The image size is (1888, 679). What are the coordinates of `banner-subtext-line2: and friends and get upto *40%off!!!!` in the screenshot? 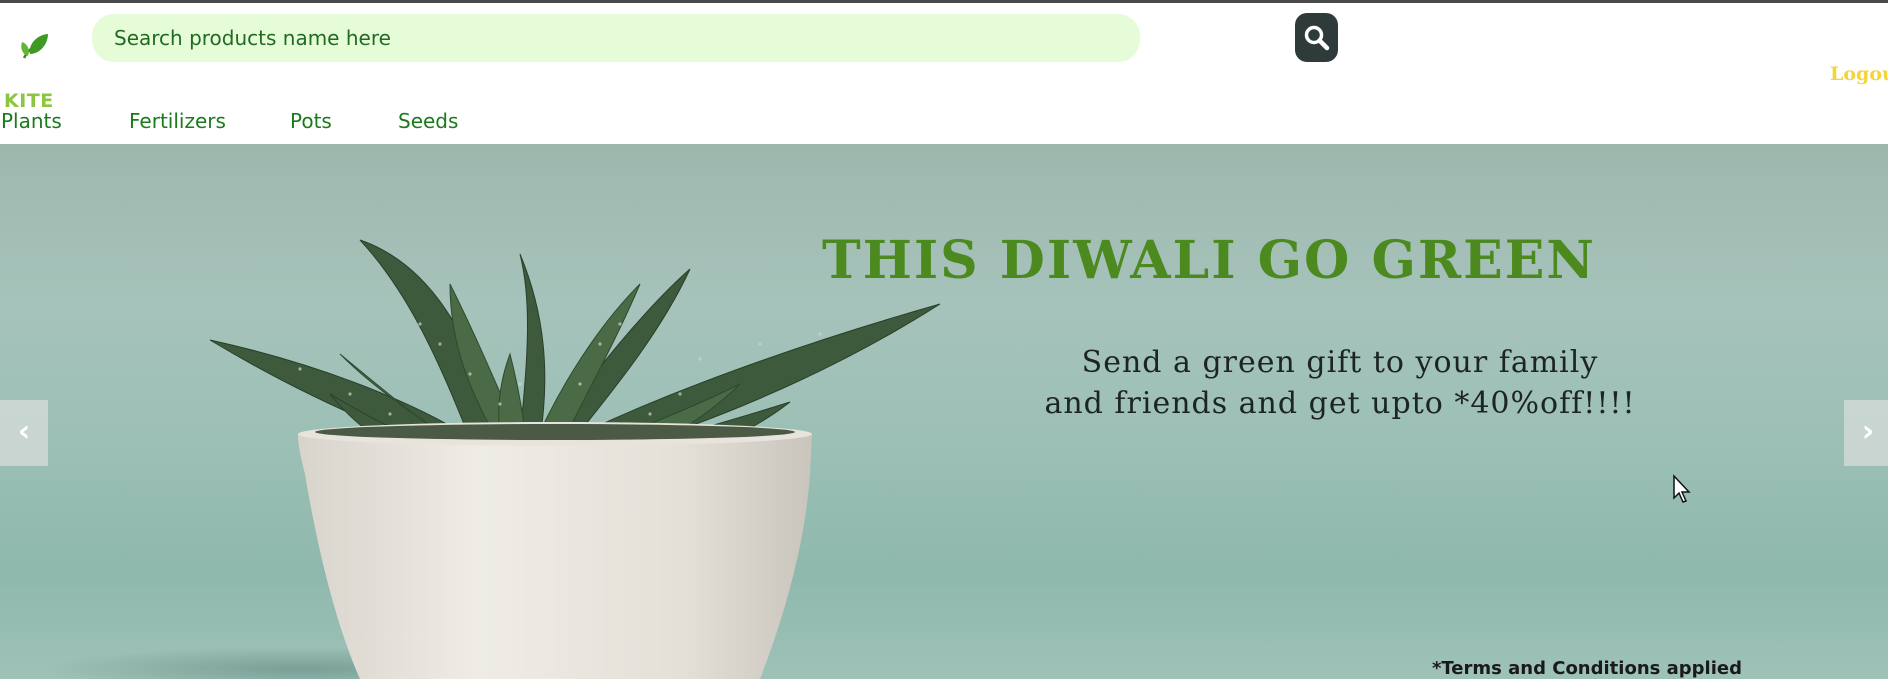 It's located at (1340, 403).